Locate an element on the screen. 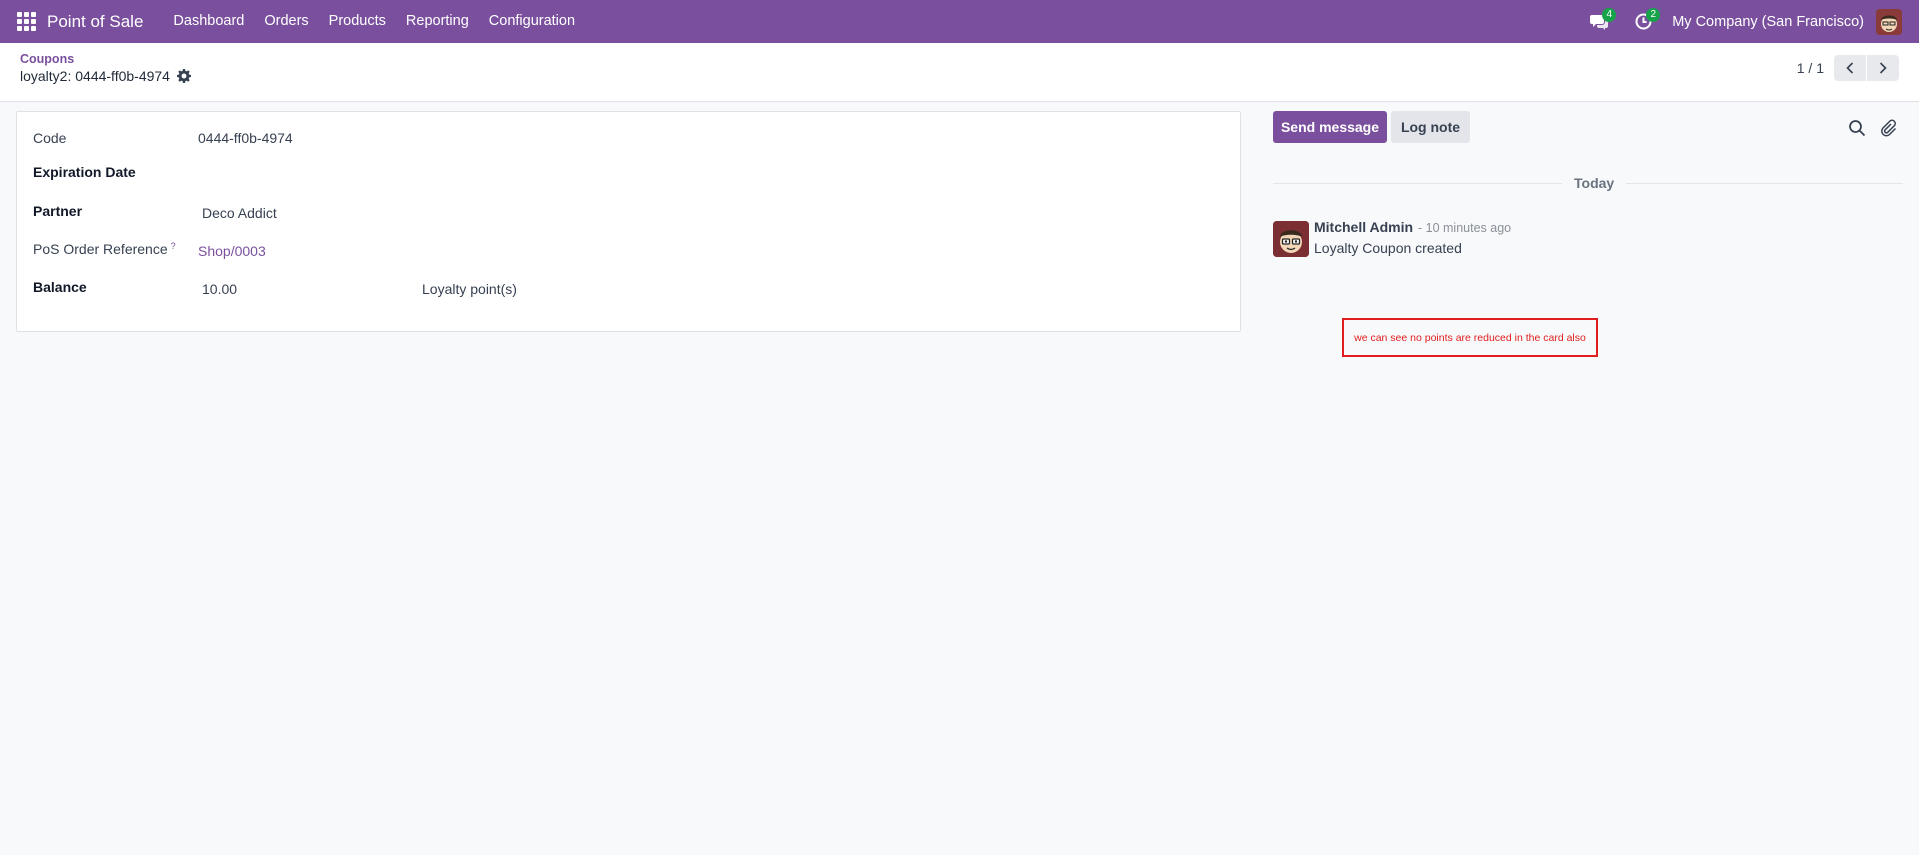  pos-order-reference-label: PoS Order Reference? is located at coordinates (104, 249).